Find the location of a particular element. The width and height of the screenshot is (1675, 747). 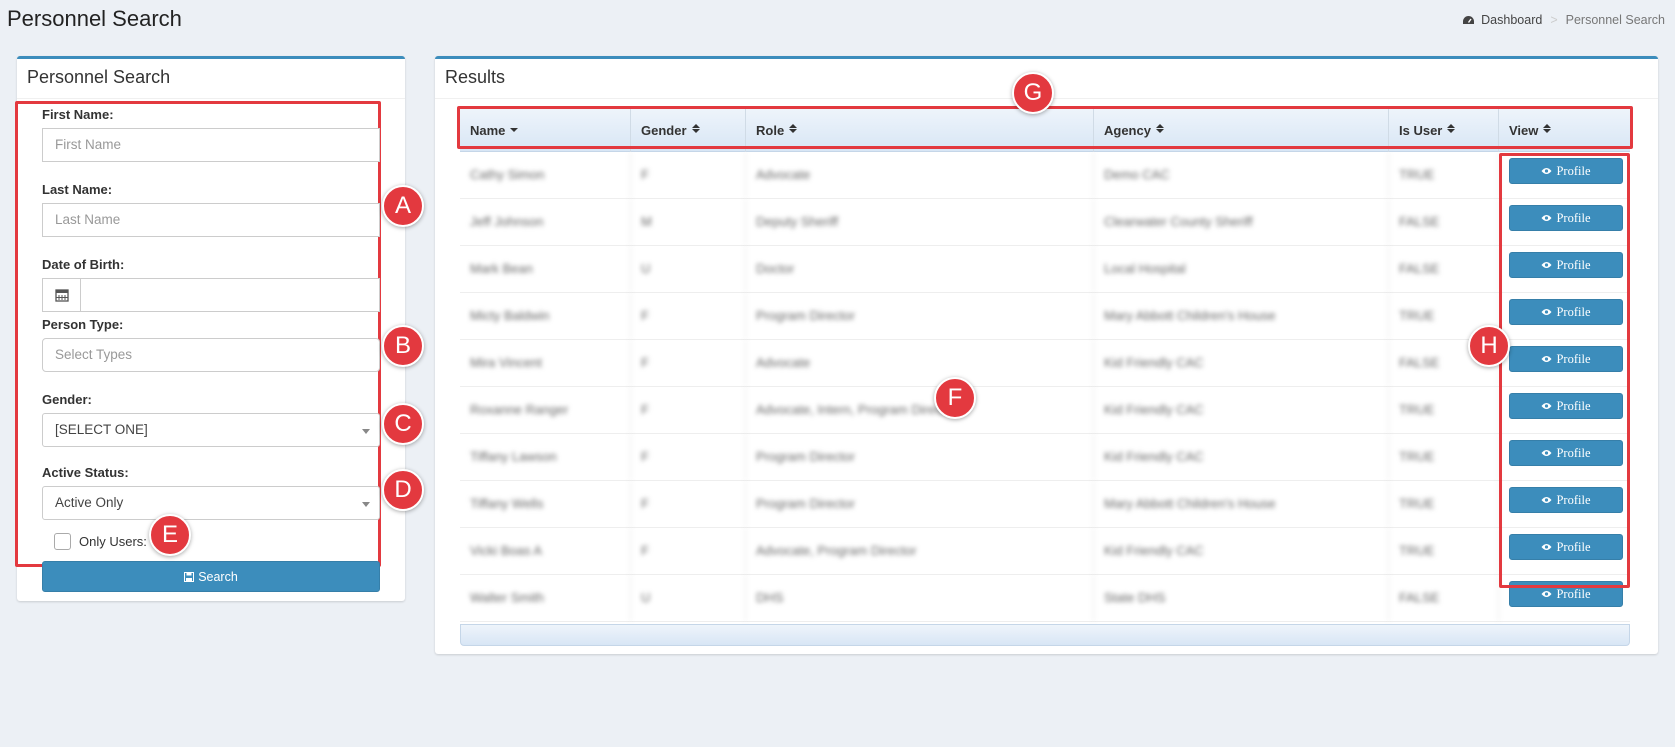

dashboard-icon is located at coordinates (1469, 19).